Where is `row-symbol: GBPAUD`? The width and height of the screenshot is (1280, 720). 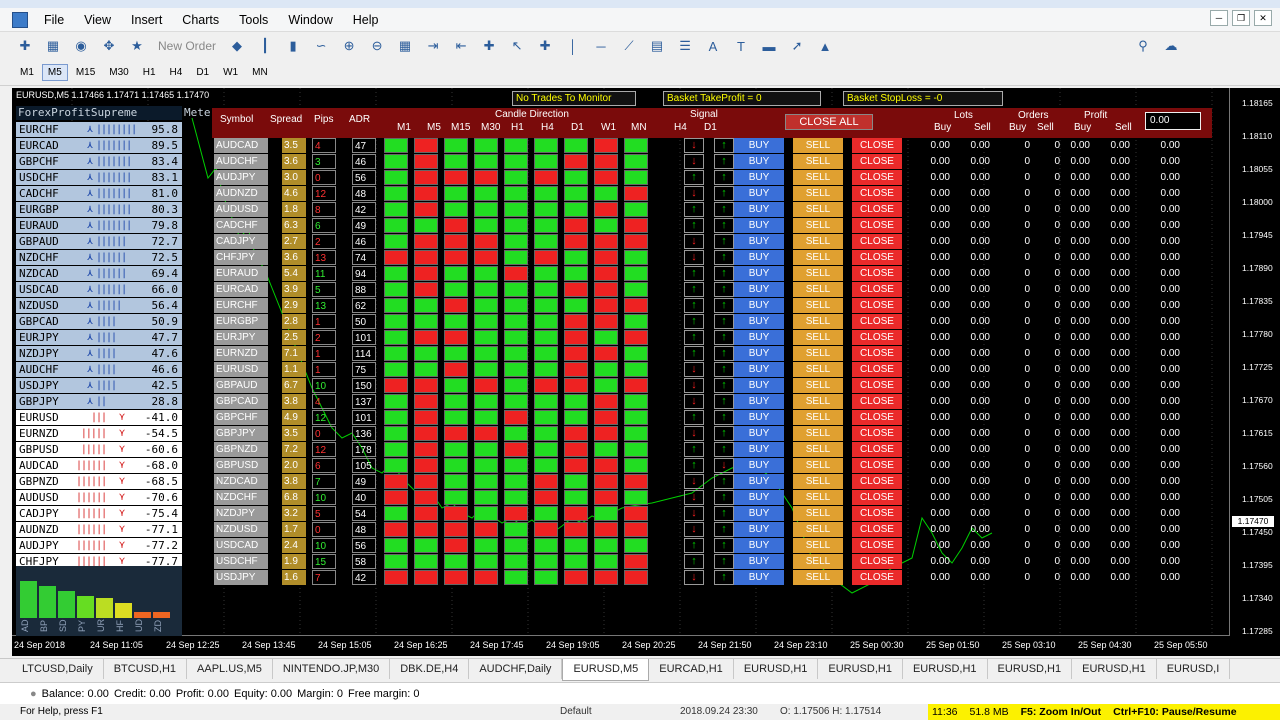 row-symbol: GBPAUD is located at coordinates (241, 385).